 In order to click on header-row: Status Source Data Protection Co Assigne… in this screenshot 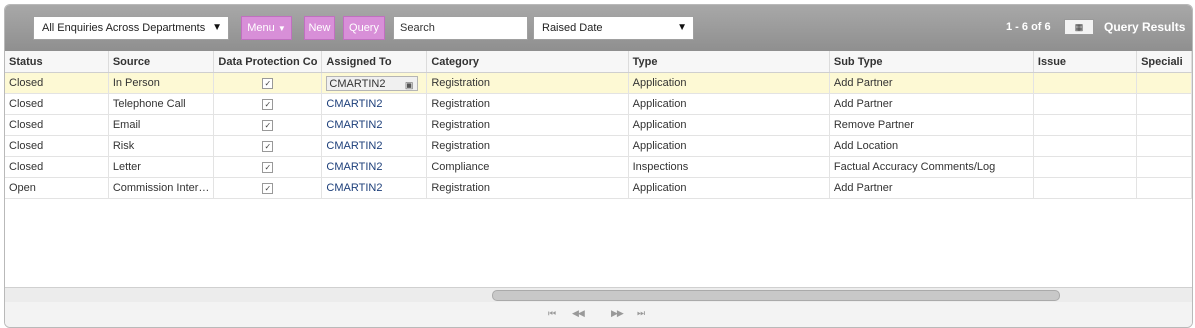, I will do `click(598, 62)`.